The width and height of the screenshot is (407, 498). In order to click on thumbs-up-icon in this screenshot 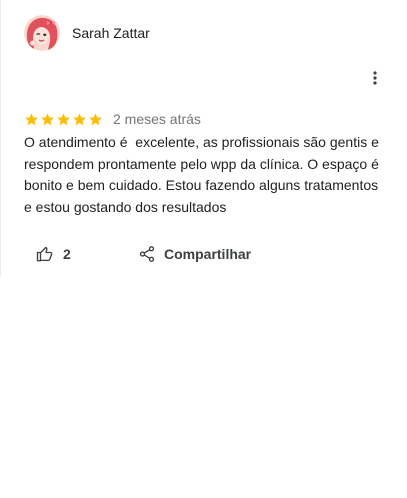, I will do `click(44, 254)`.